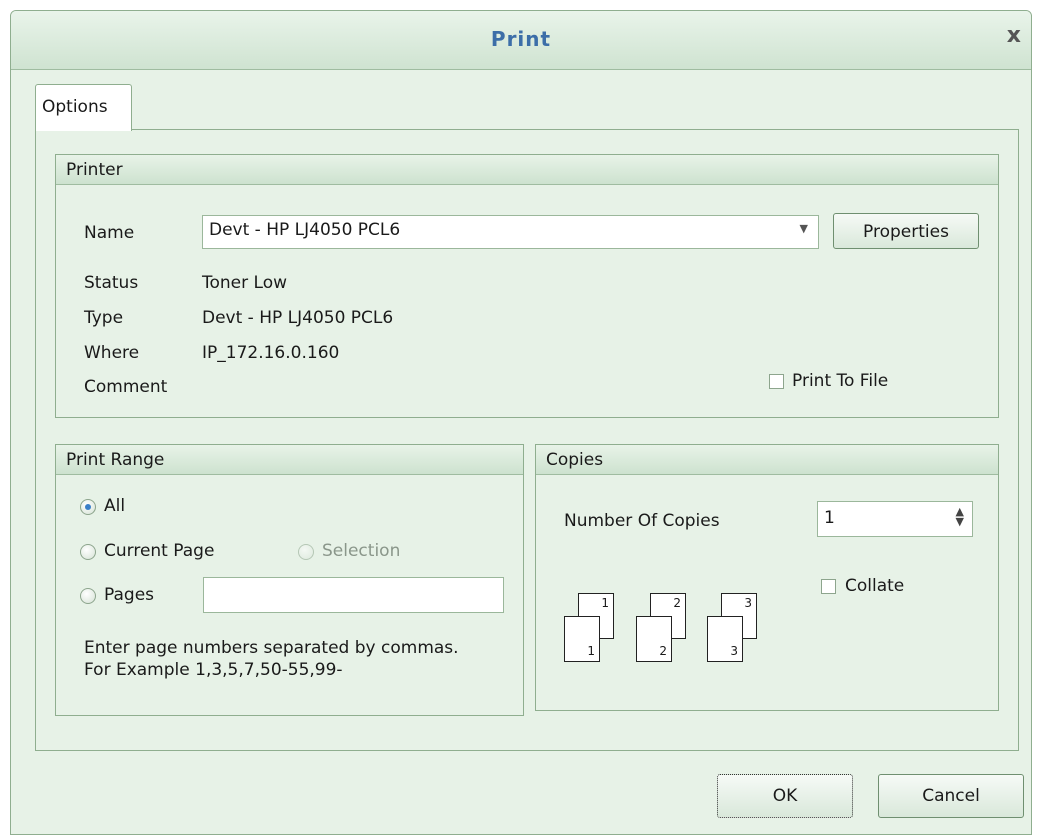  I want to click on all-radio-label: All, so click(115, 506).